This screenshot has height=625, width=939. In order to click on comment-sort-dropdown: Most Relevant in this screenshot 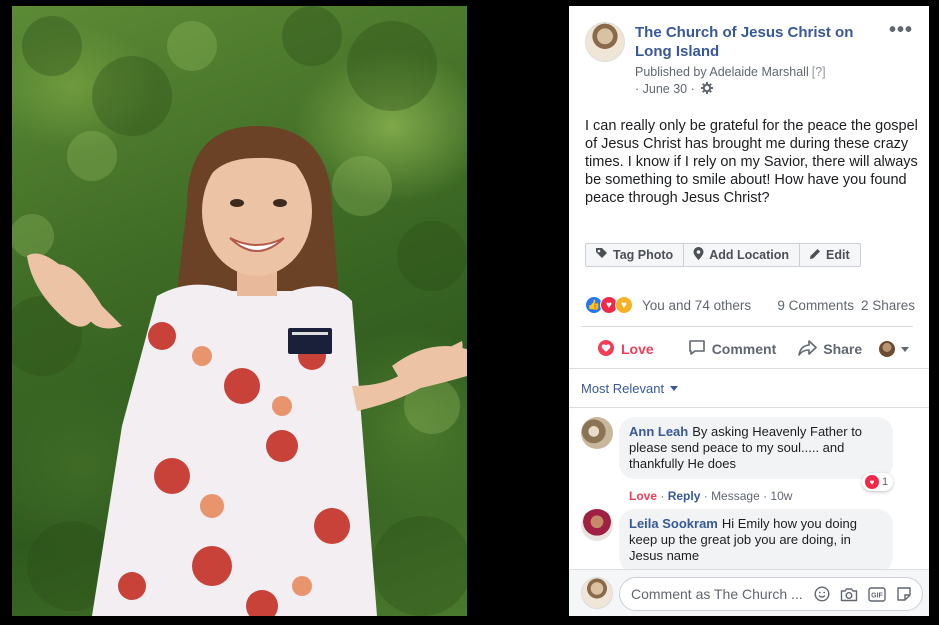, I will do `click(630, 388)`.